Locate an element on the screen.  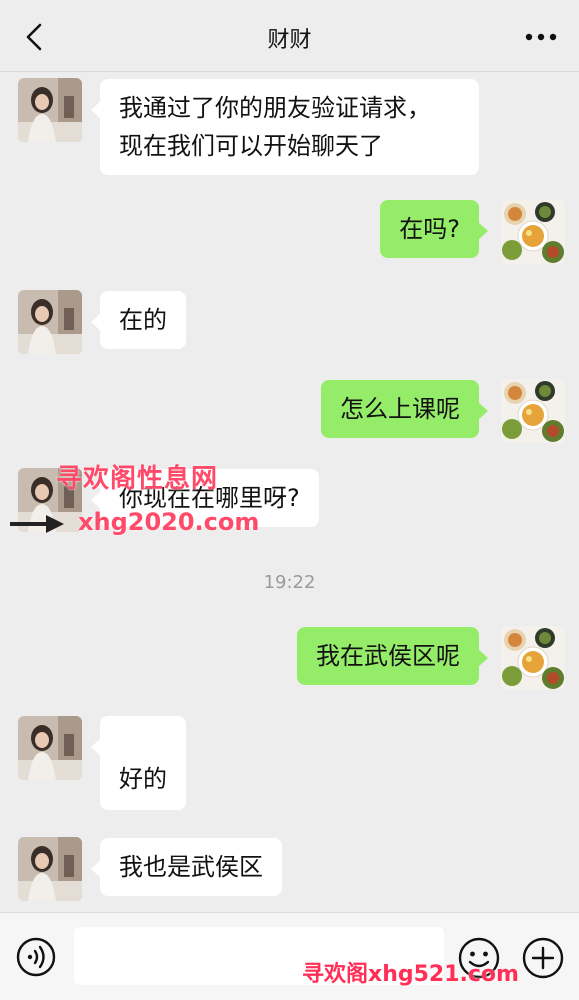
message-bubble-incoming: 在的 is located at coordinates (138, 320).